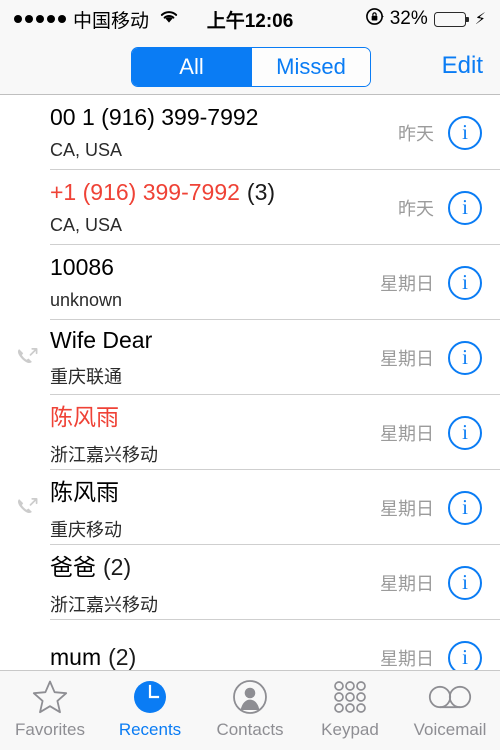 Image resolution: width=500 pixels, height=750 pixels. What do you see at coordinates (86, 530) in the screenshot?
I see `call-subtitle: 重庆移动` at bounding box center [86, 530].